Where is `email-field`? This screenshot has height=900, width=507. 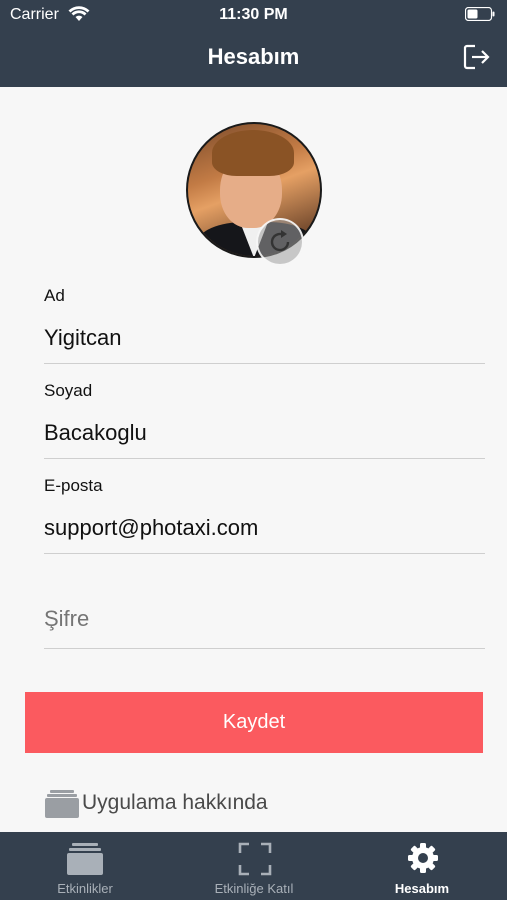
email-field is located at coordinates (264, 528).